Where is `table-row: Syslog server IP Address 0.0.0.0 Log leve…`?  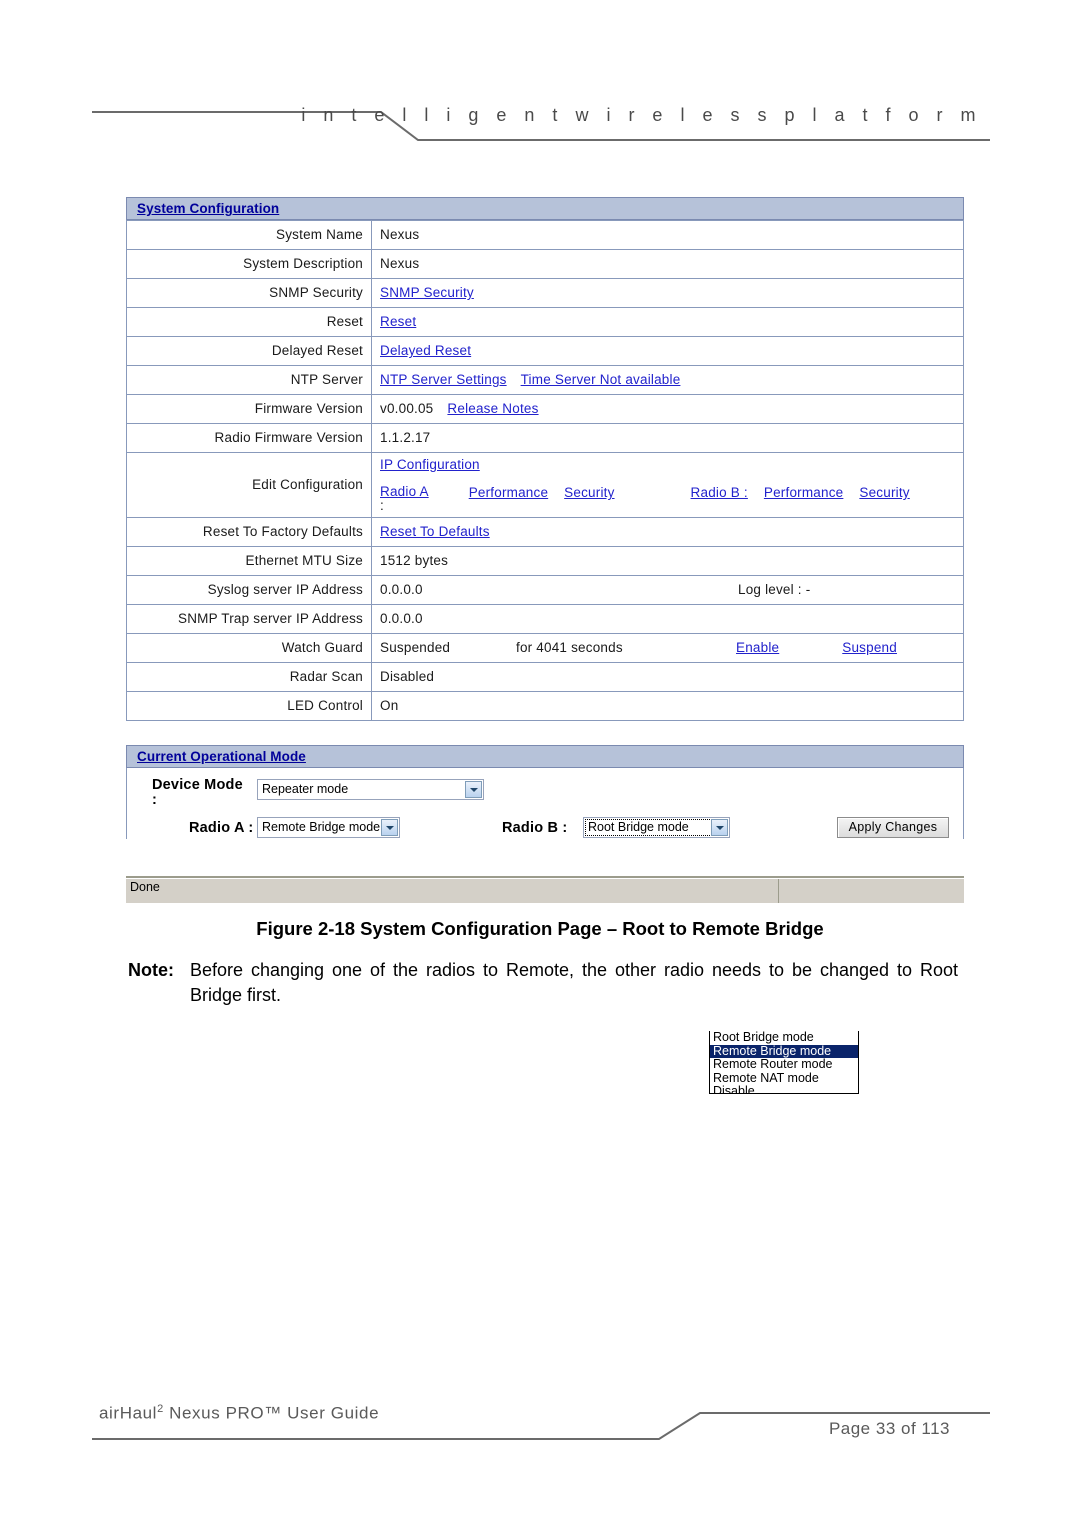 table-row: Syslog server IP Address 0.0.0.0 Log leve… is located at coordinates (545, 590).